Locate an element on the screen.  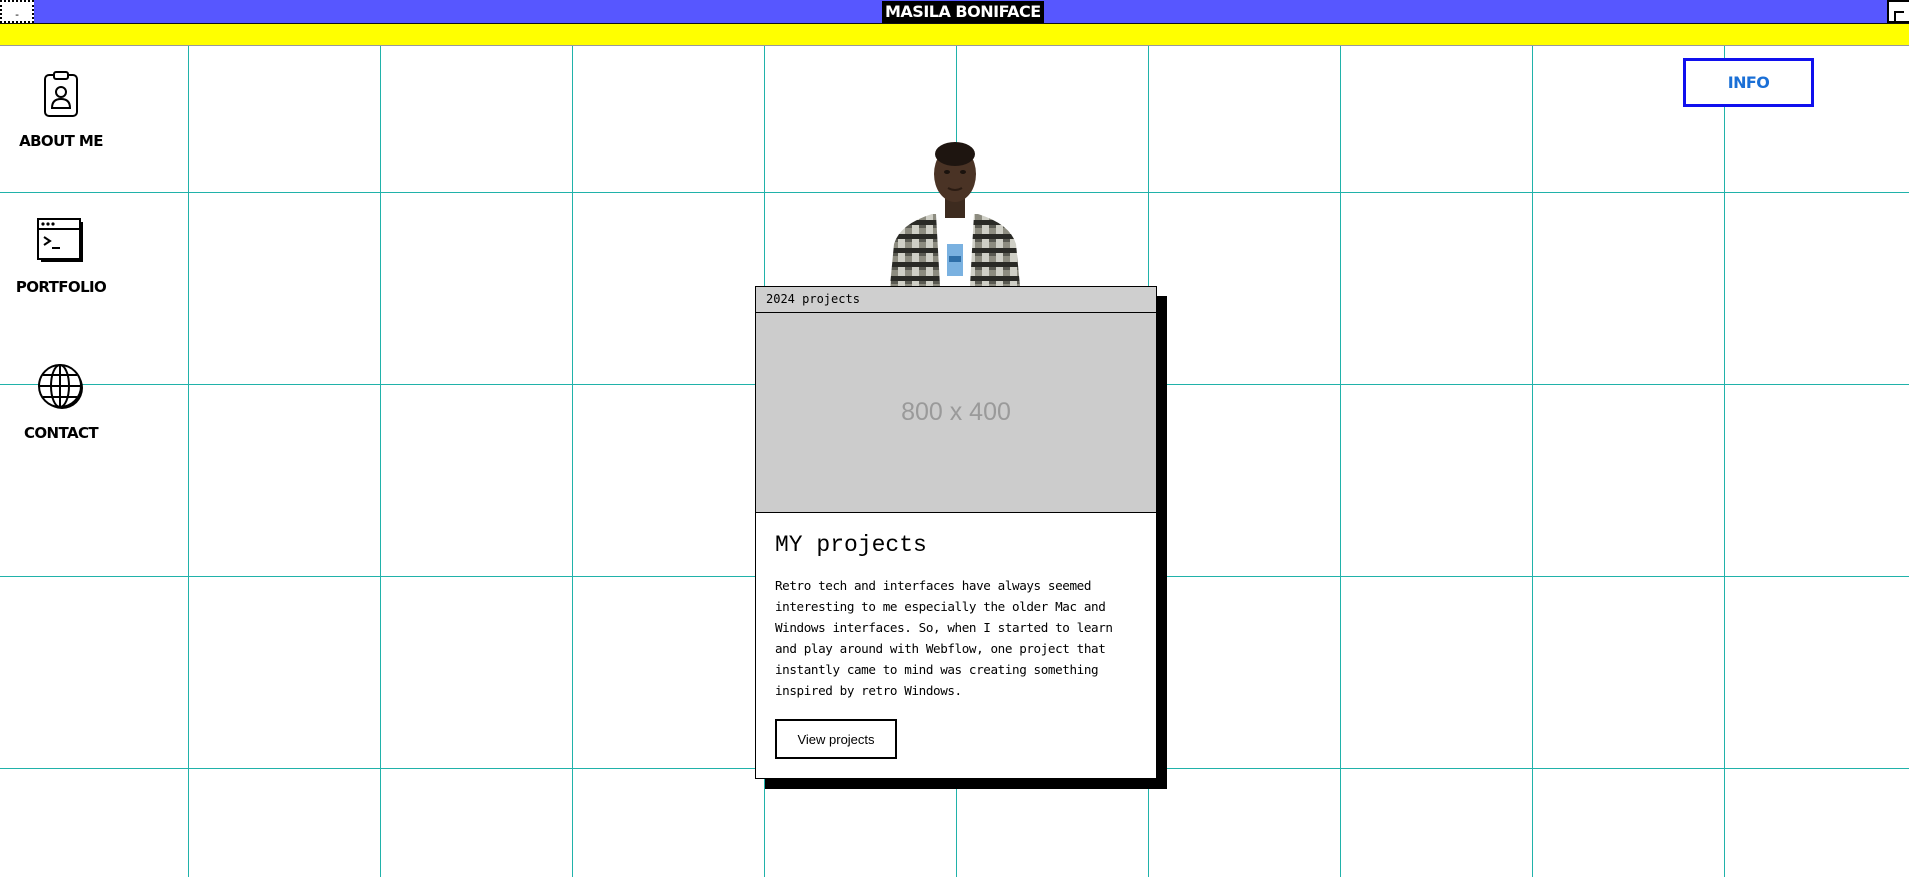
image-placeholder: 800 x 400 is located at coordinates (956, 413).